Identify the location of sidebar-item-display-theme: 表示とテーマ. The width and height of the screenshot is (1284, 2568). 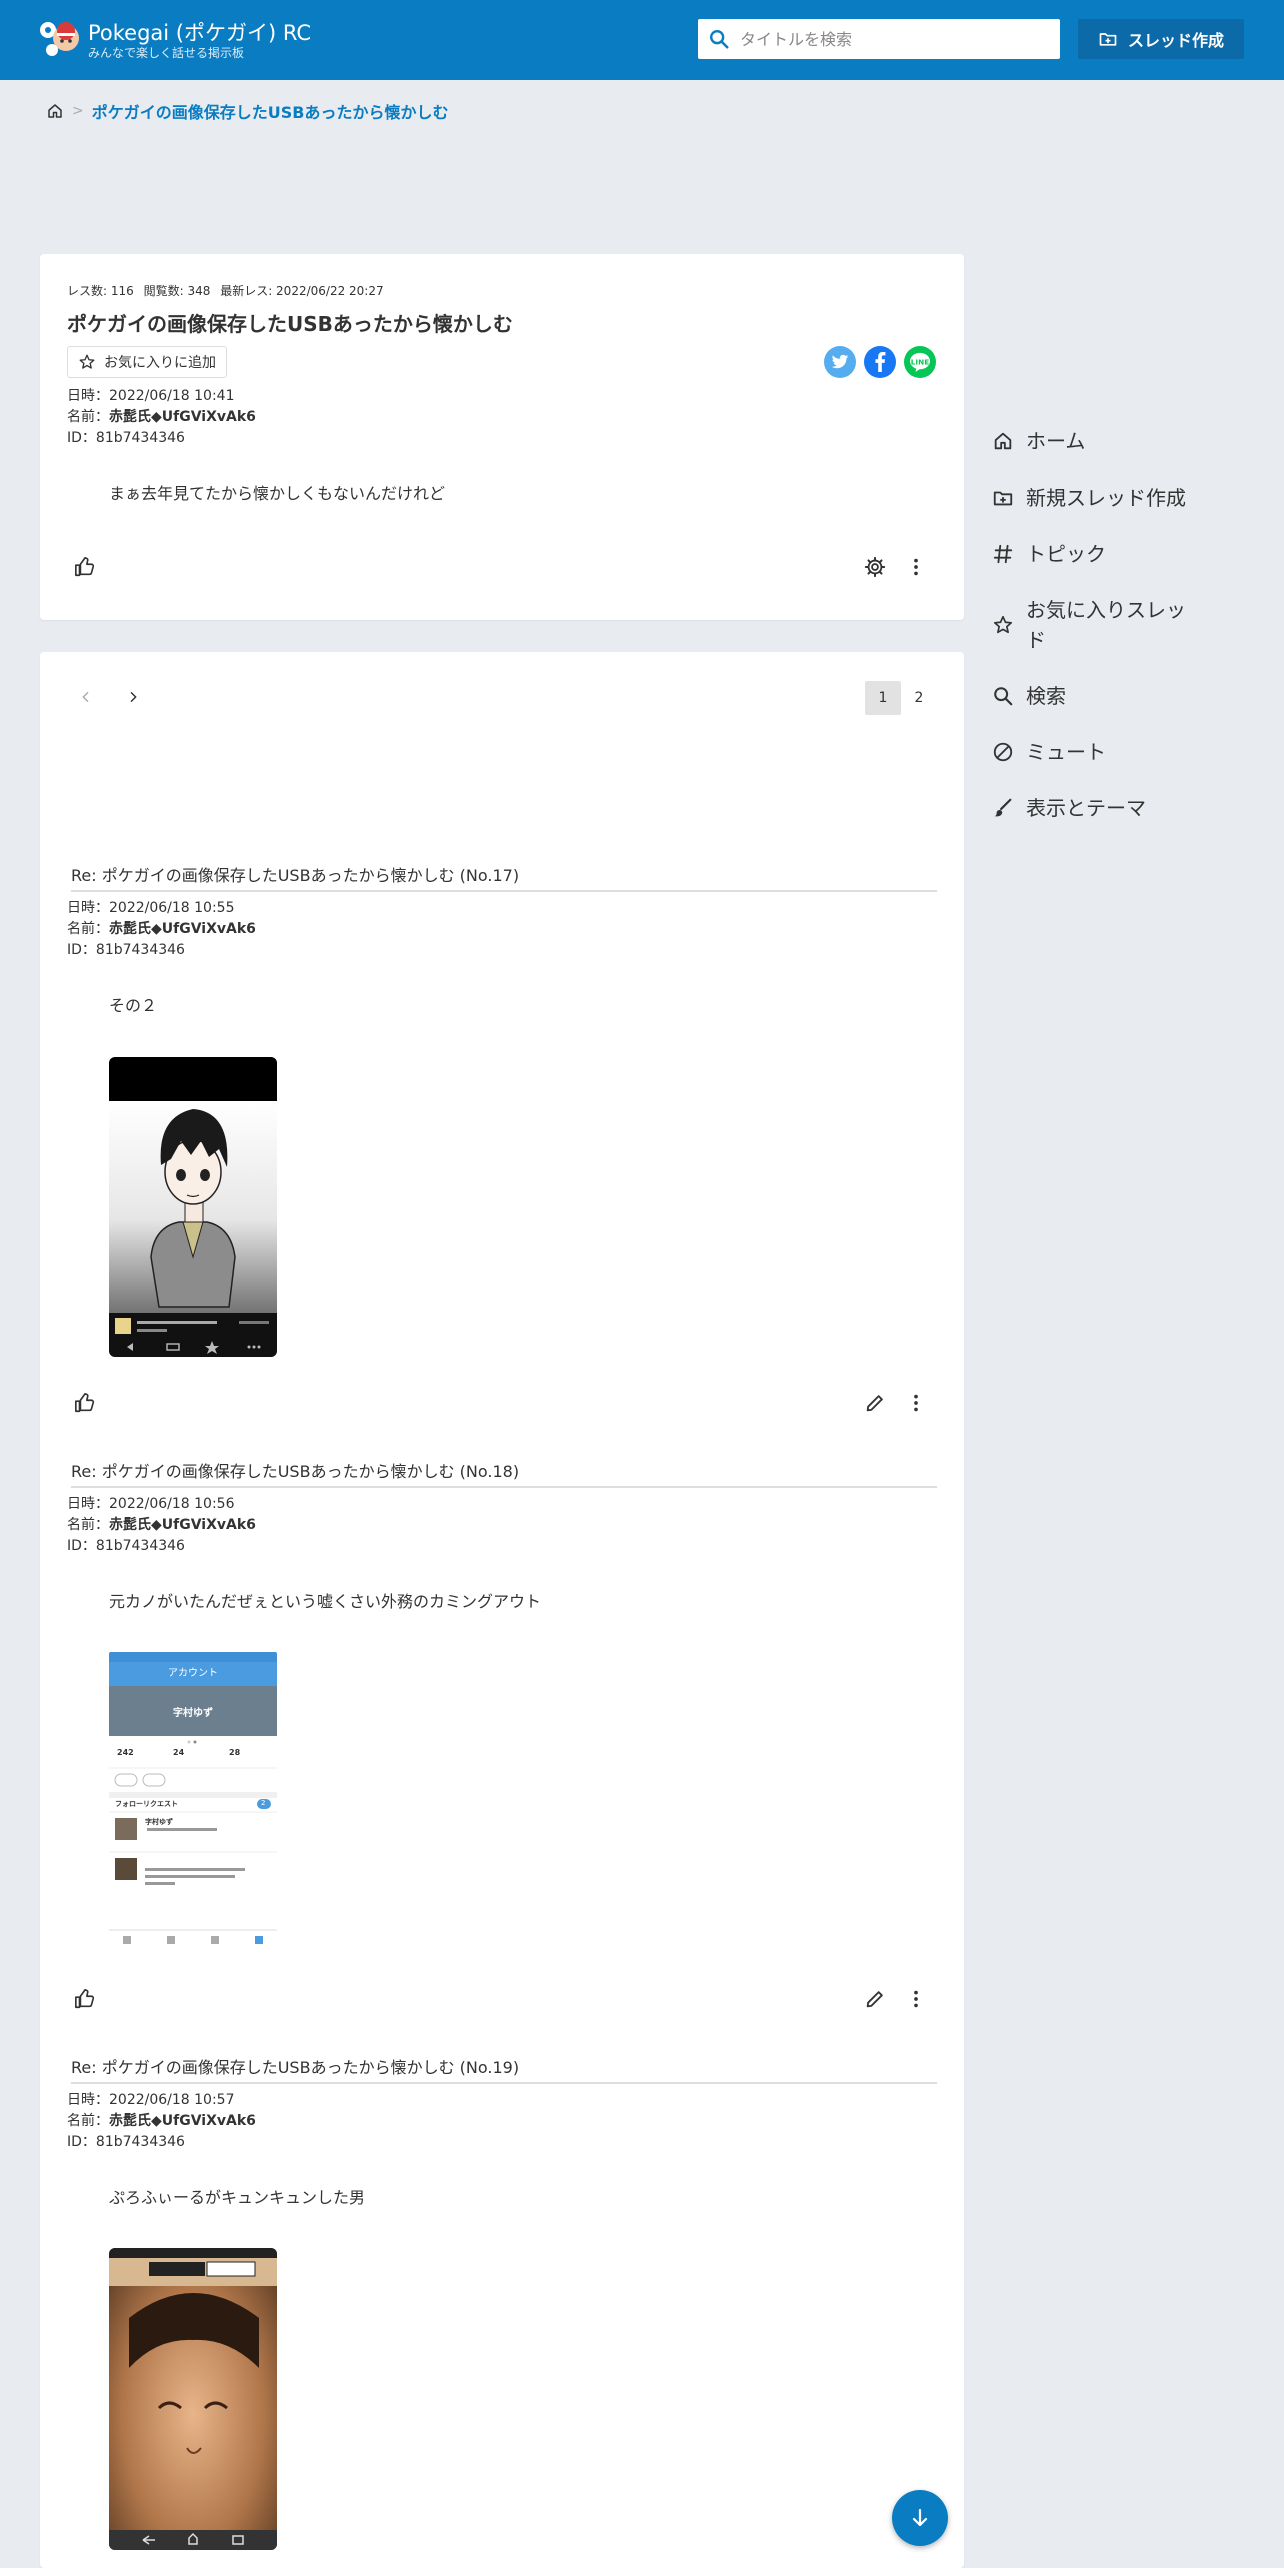
(1112, 808).